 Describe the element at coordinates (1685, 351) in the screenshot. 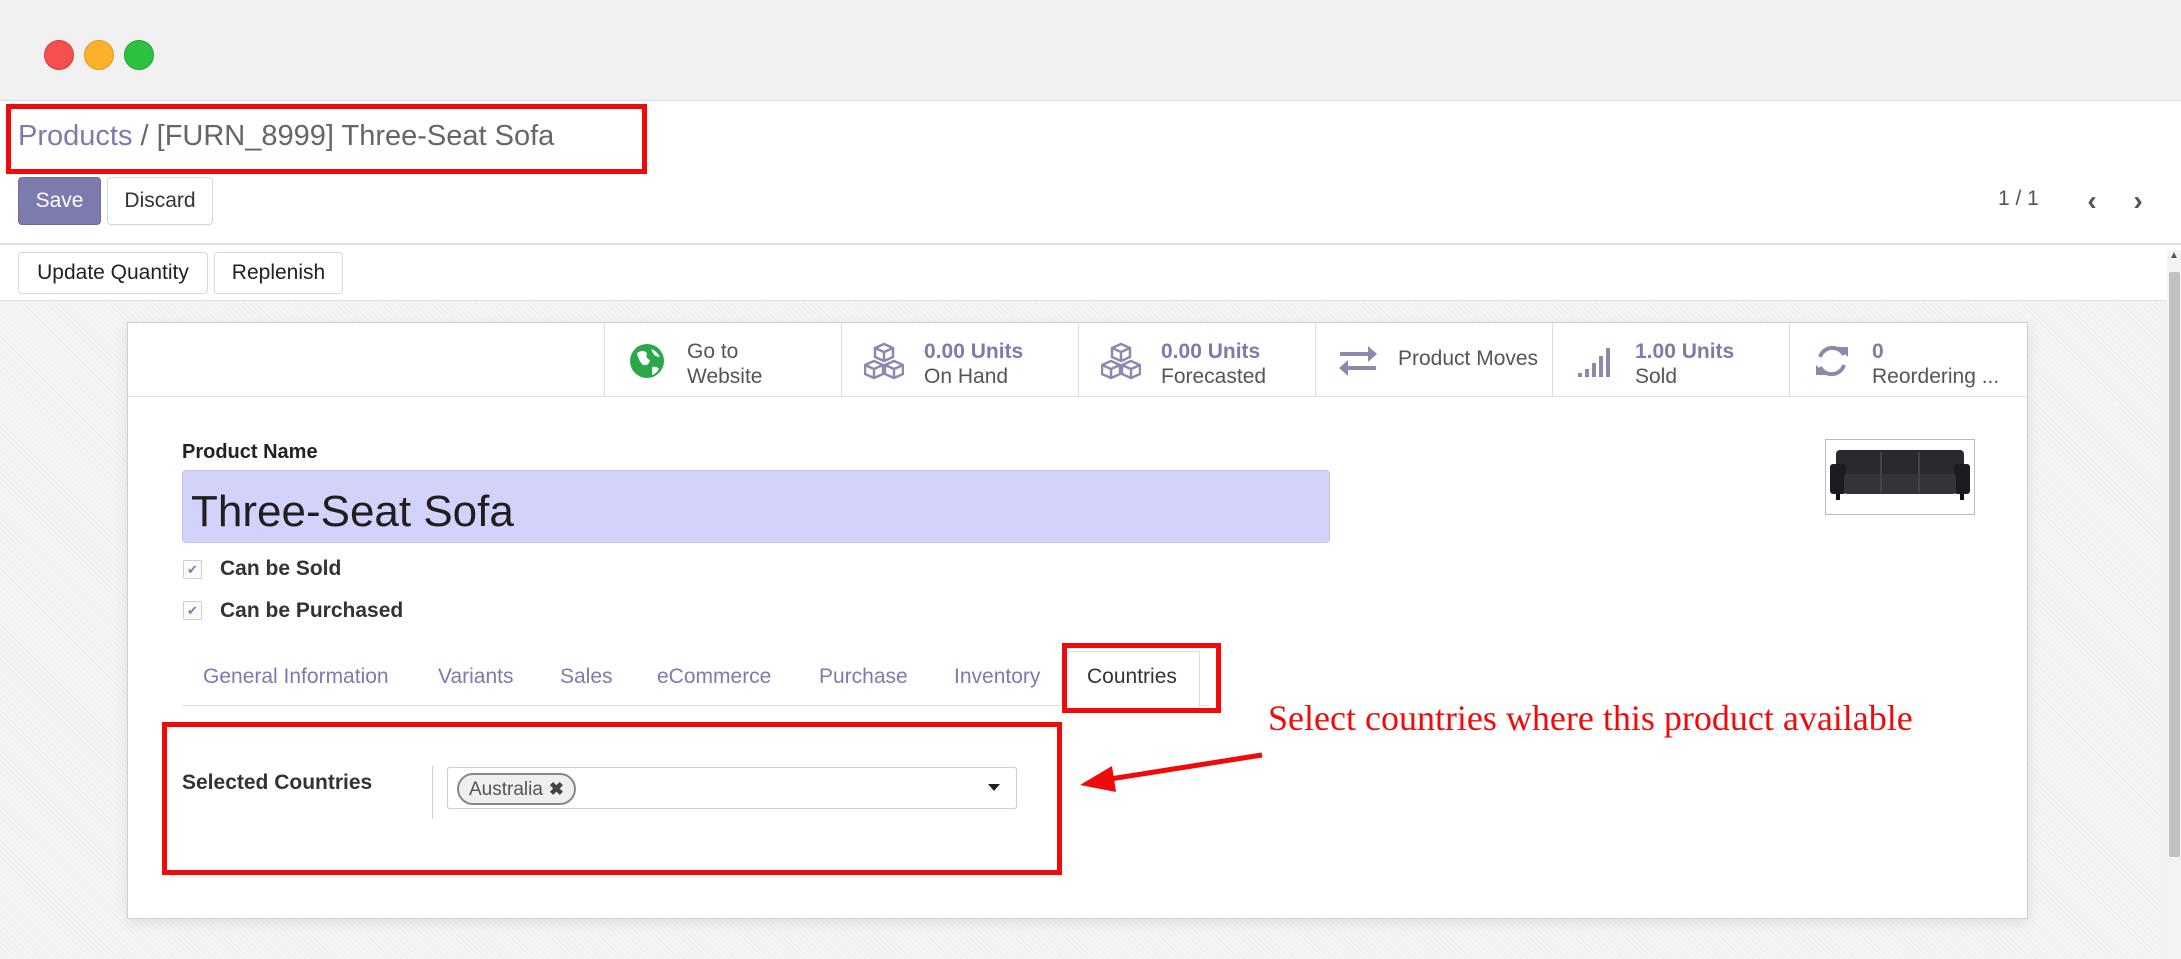

I see `sold-value: 1.00 Units` at that location.